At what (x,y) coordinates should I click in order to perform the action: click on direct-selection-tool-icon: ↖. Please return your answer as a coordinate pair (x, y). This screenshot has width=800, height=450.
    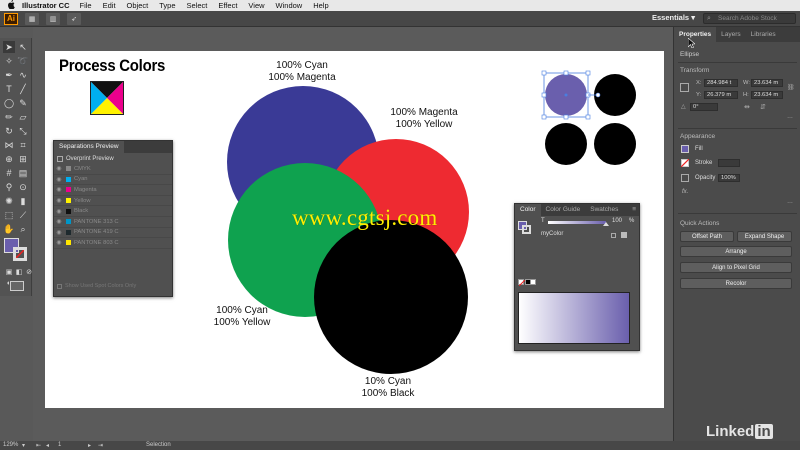
    Looking at the image, I should click on (23, 47).